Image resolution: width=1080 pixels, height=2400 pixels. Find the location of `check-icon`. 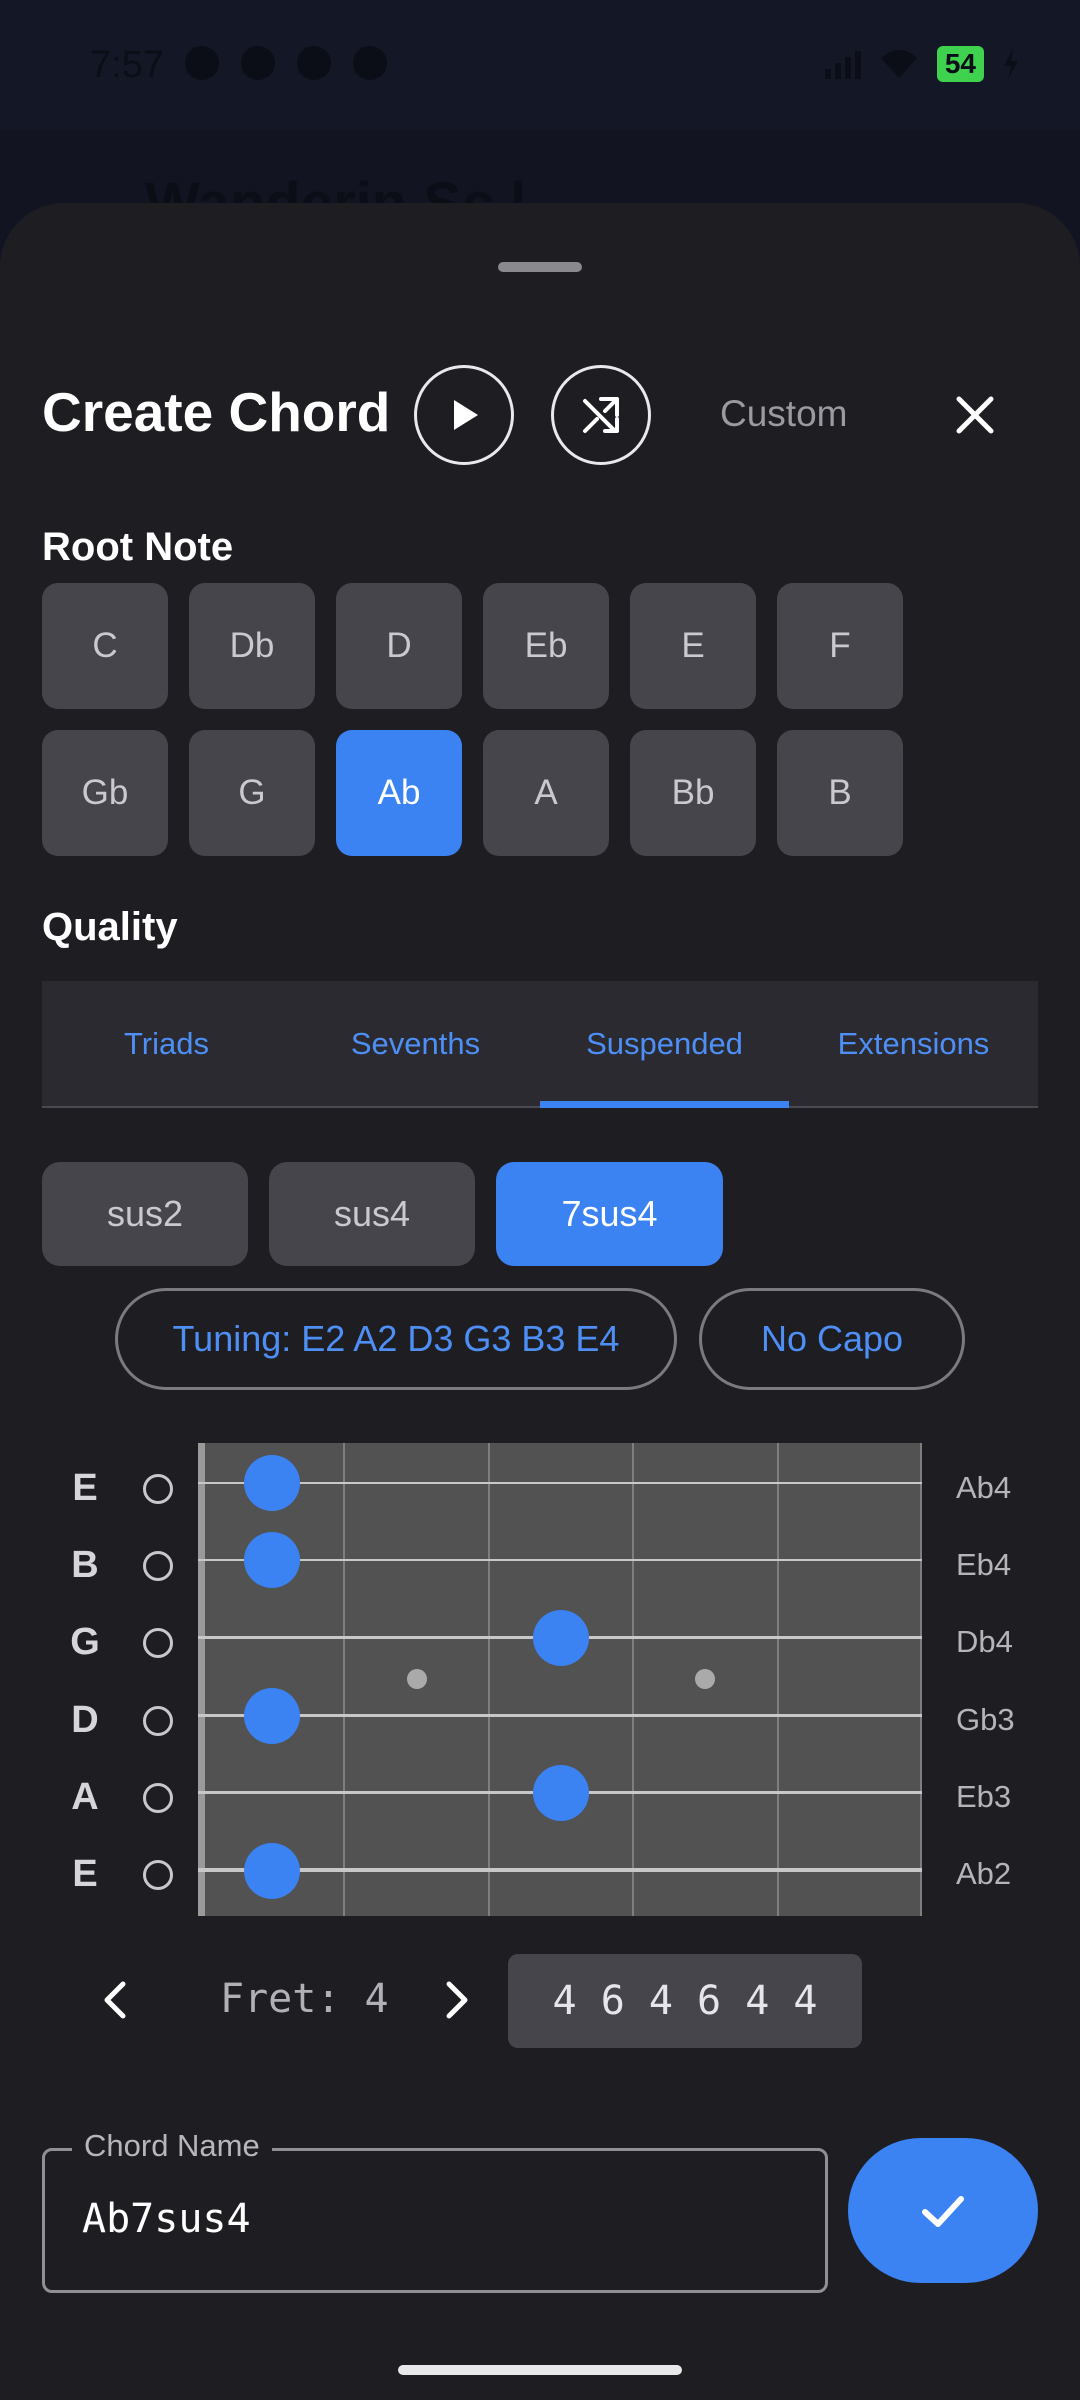

check-icon is located at coordinates (943, 2211).